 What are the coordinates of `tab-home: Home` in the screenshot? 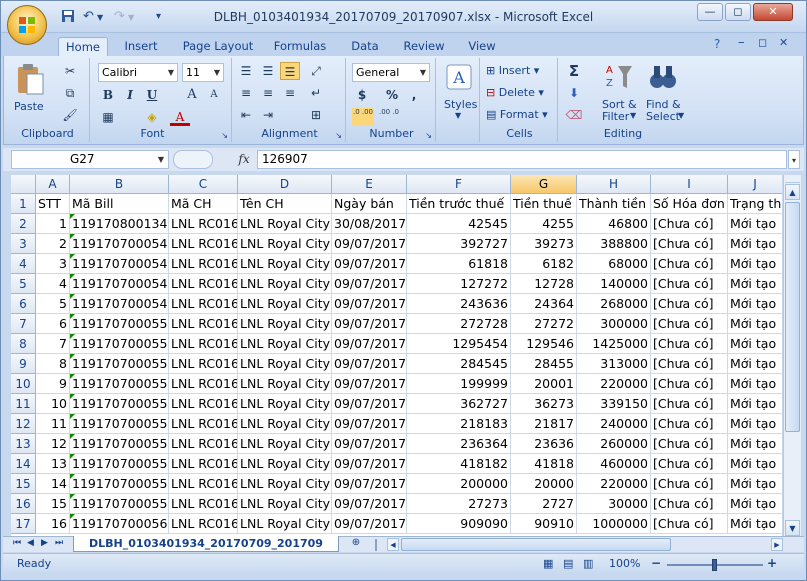 It's located at (83, 47).